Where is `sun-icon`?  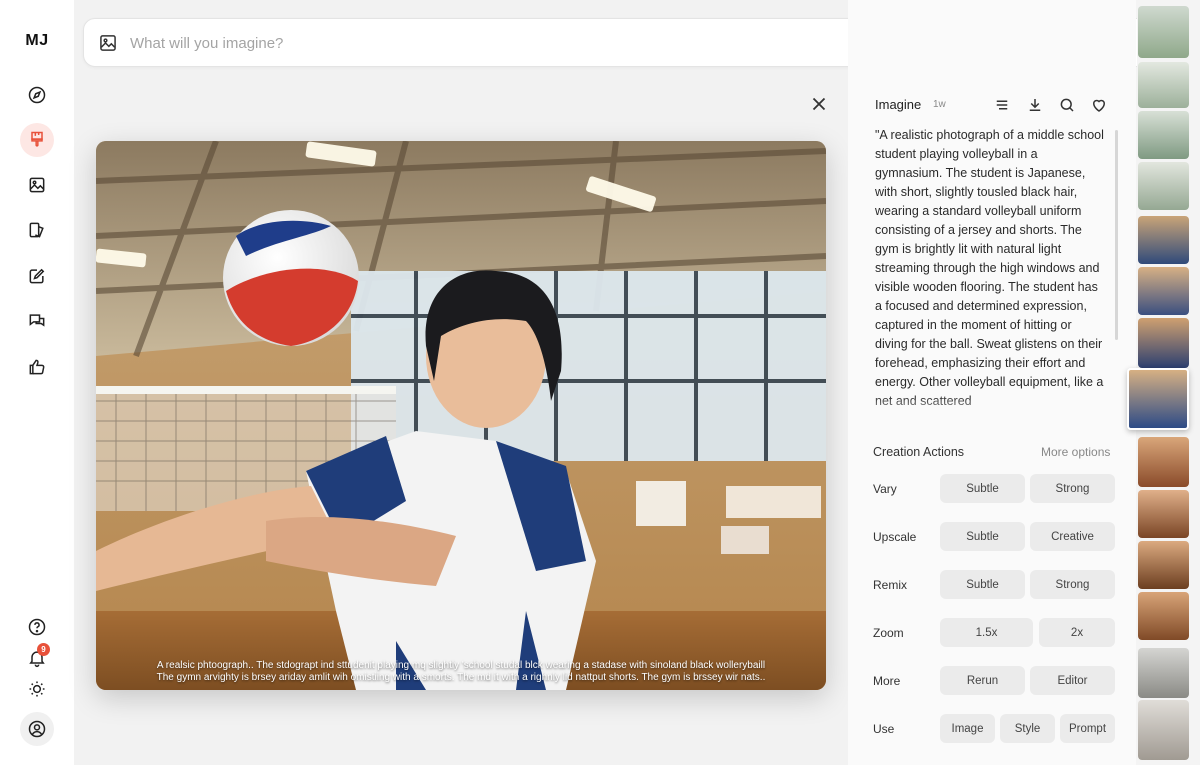 sun-icon is located at coordinates (37, 689).